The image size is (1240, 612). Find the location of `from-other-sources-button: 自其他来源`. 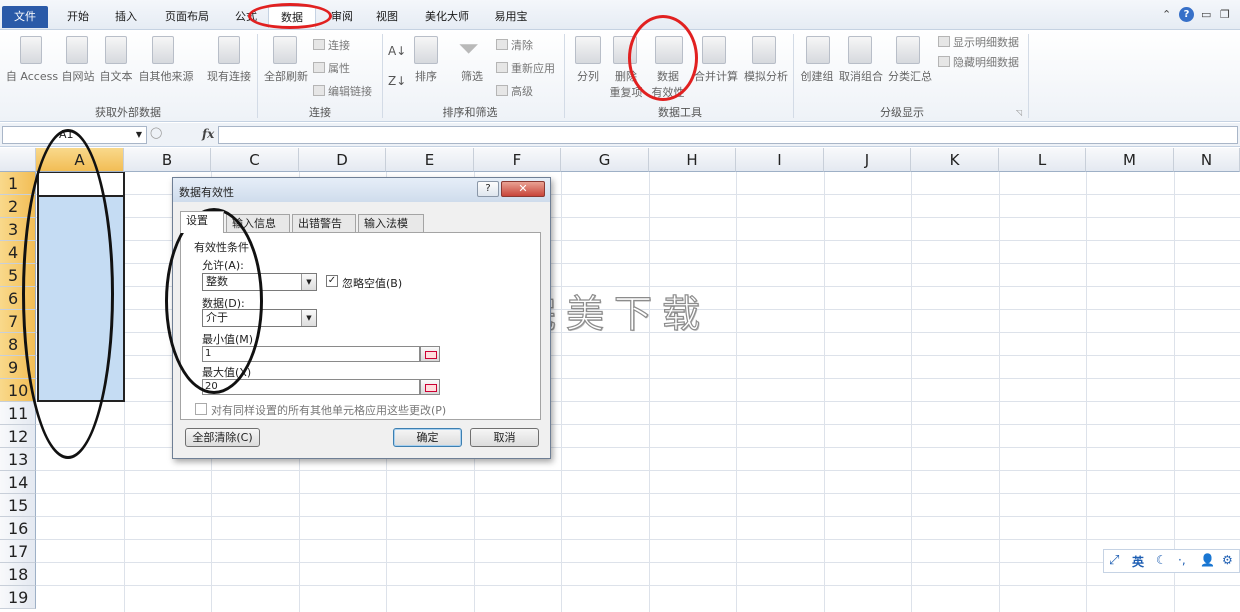

from-other-sources-button: 自其他来源 is located at coordinates (166, 76).